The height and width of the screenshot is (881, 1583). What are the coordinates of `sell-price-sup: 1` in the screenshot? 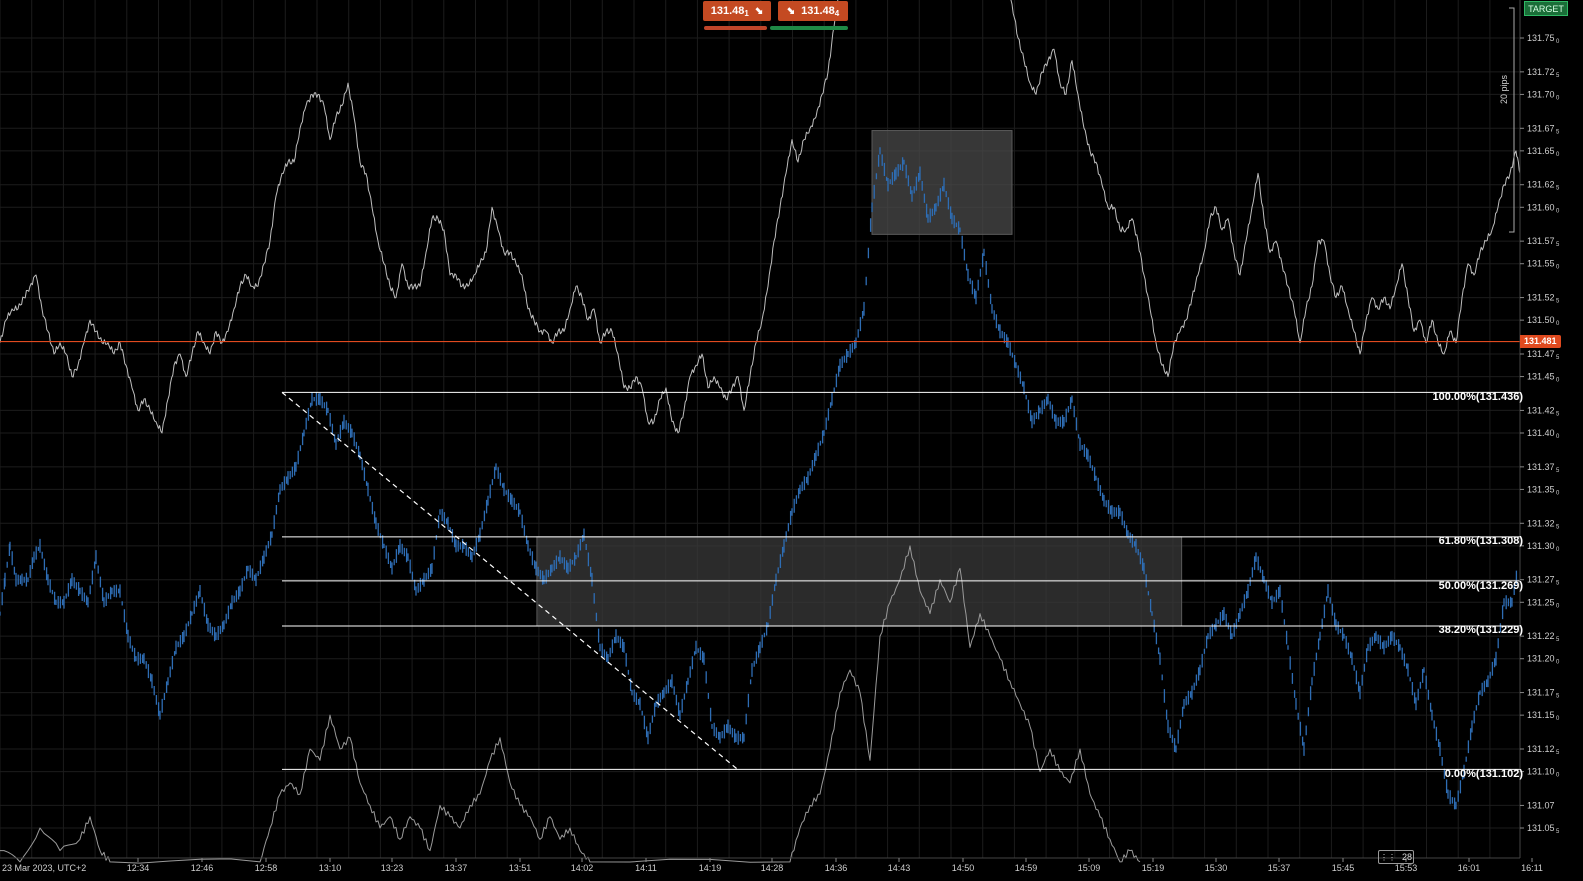 It's located at (746, 13).